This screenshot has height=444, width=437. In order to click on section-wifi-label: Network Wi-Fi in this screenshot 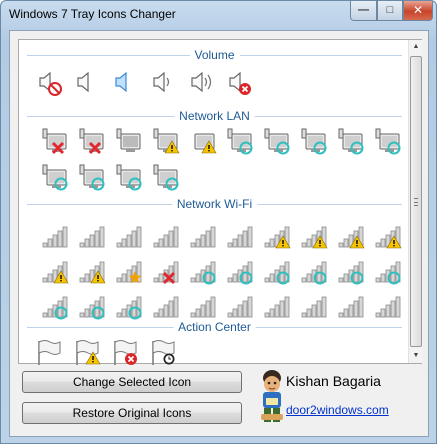, I will do `click(214, 204)`.